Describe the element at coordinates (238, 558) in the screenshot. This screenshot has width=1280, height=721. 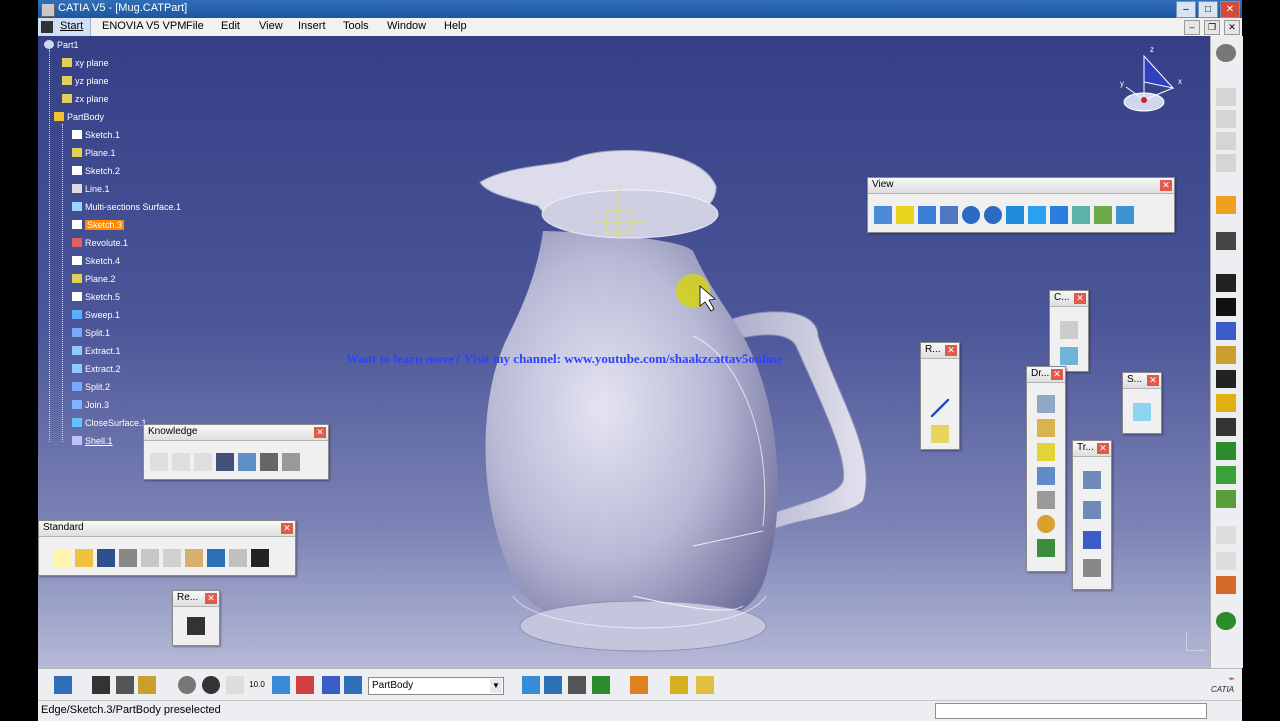
I see `redo-icon` at that location.